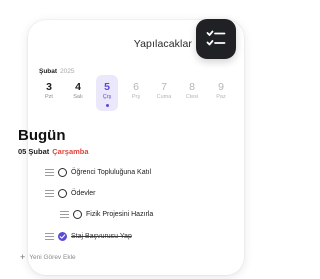 This screenshot has height=279, width=320. I want to click on day-number: 7, so click(164, 87).